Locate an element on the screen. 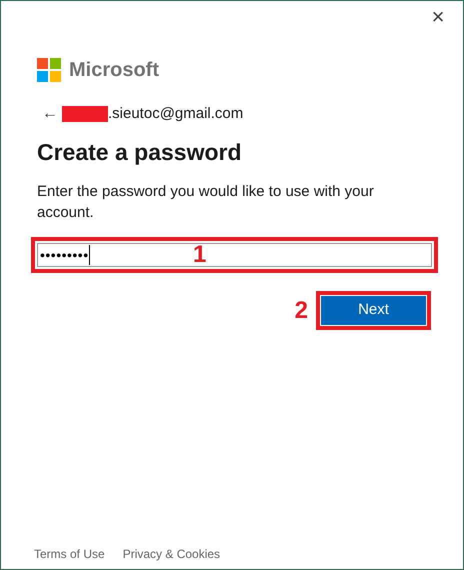 This screenshot has width=464, height=570. brand-name: Microsoft is located at coordinates (114, 70).